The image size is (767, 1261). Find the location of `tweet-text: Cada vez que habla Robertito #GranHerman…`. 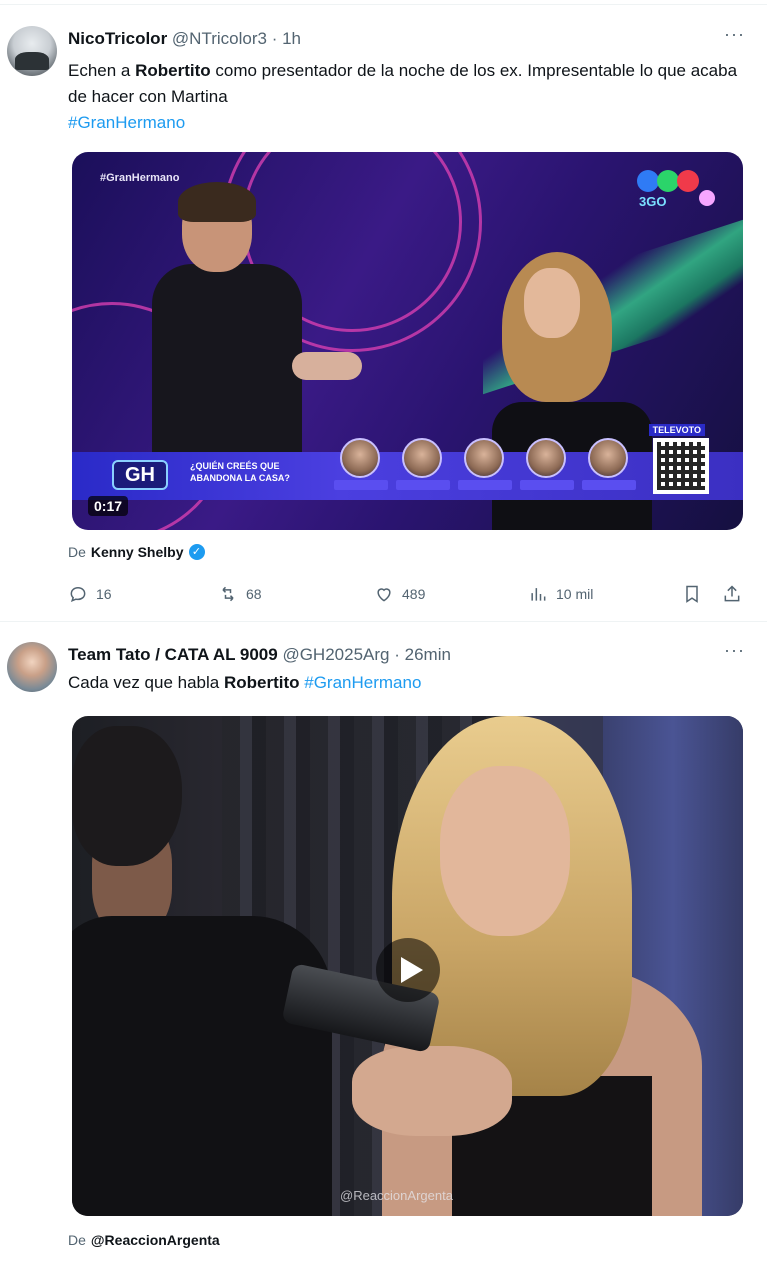

tweet-text: Cada vez que habla Robertito #GranHerman… is located at coordinates (408, 683).